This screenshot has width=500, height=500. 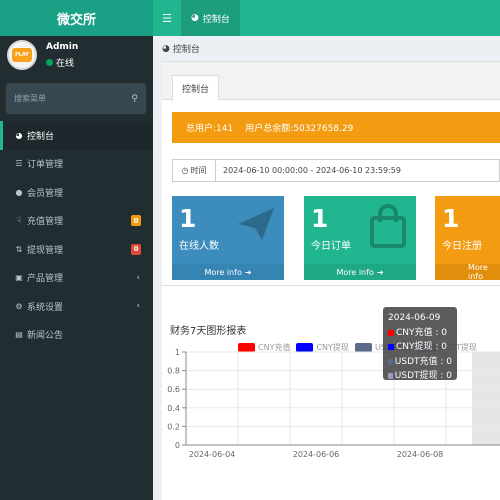 What do you see at coordinates (19, 164) in the screenshot?
I see `list-icon: ☰` at bounding box center [19, 164].